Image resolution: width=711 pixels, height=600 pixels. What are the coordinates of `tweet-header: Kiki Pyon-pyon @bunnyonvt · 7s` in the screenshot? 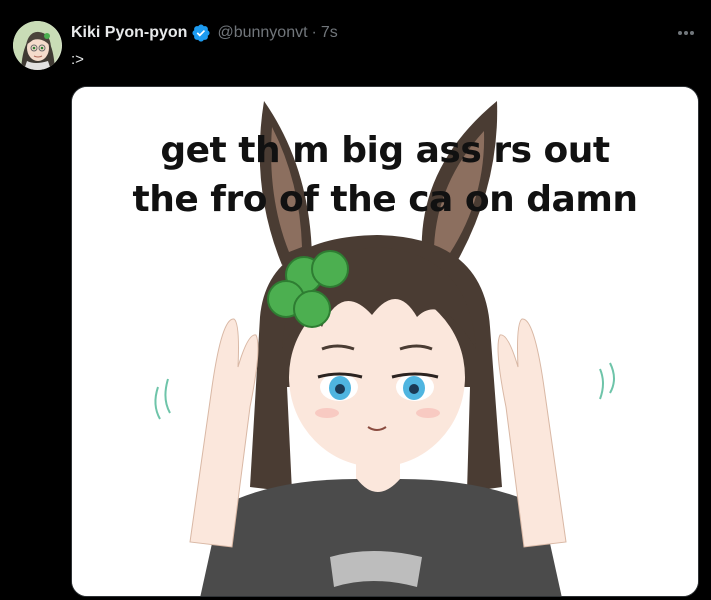 It's located at (204, 33).